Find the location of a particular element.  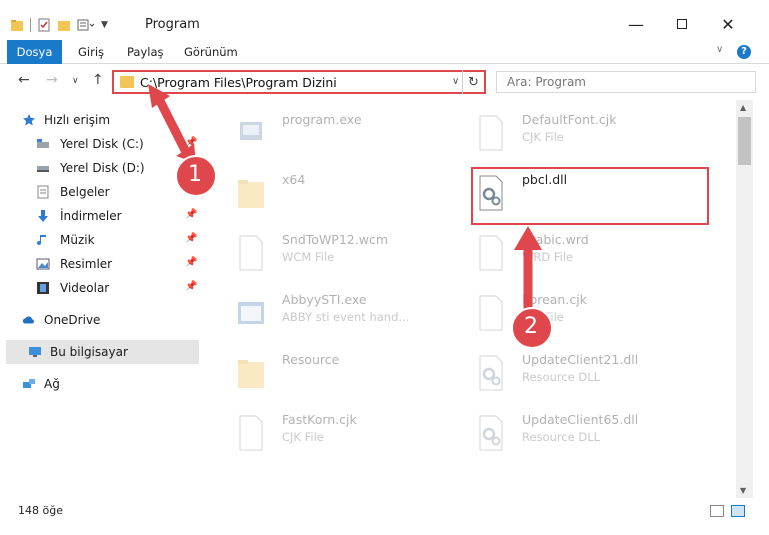

up-arrow-icon: ↑ is located at coordinates (98, 80).